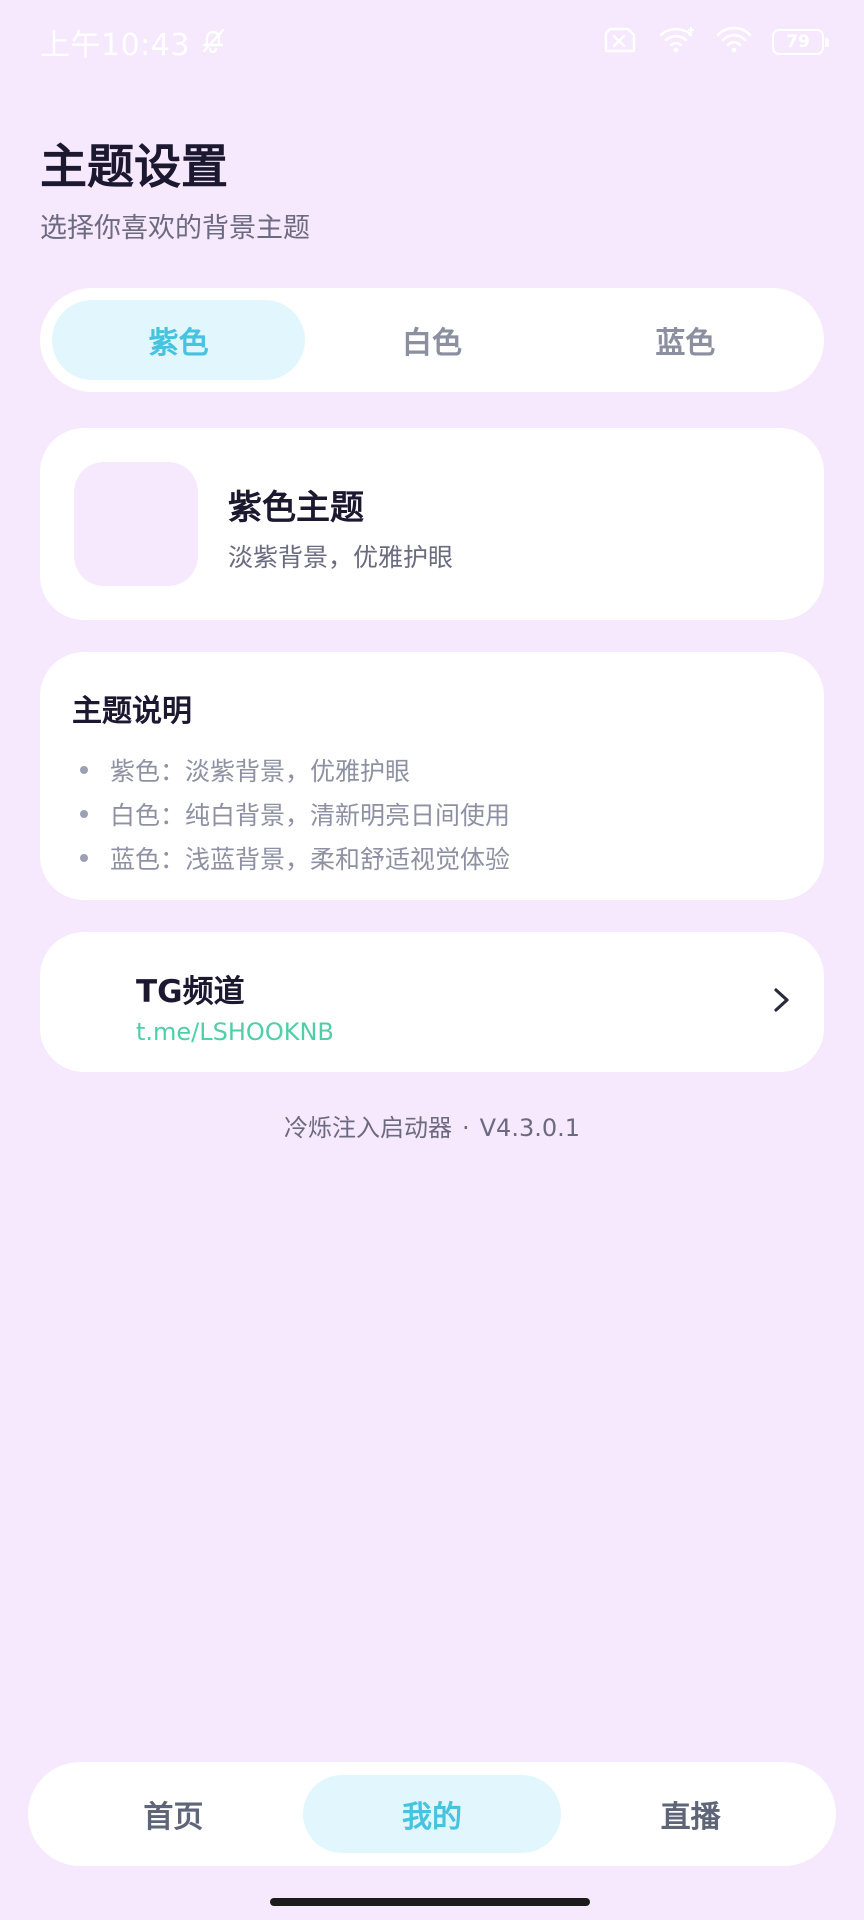 This screenshot has height=1920, width=864. Describe the element at coordinates (782, 1002) in the screenshot. I see `chevron-right-icon` at that location.